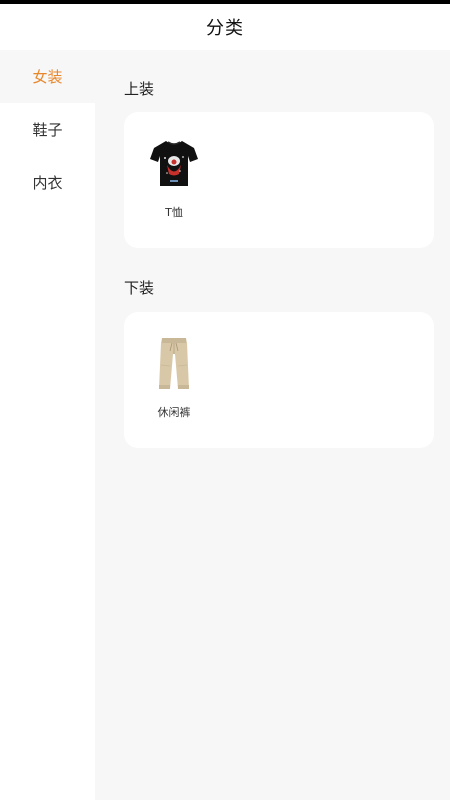 Image resolution: width=450 pixels, height=800 pixels. Describe the element at coordinates (174, 363) in the screenshot. I see `beige-pants-icon` at that location.